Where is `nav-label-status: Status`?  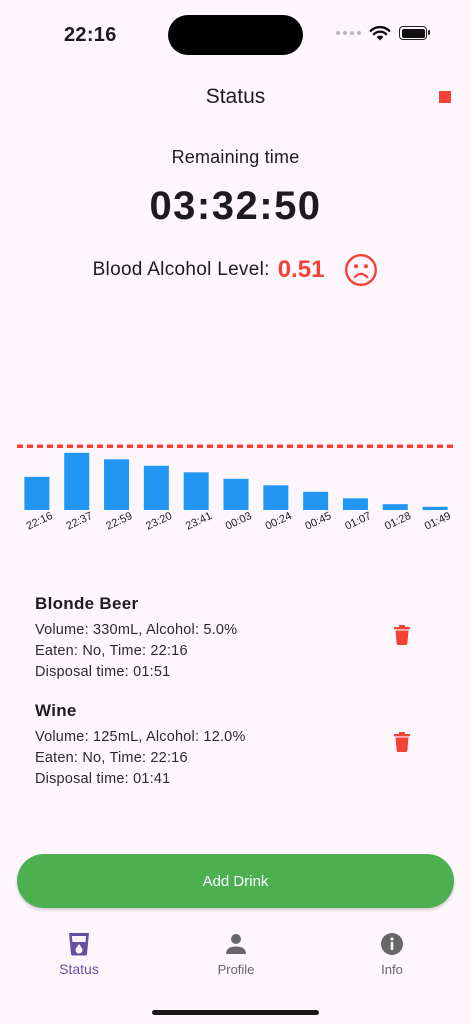 nav-label-status: Status is located at coordinates (79, 969).